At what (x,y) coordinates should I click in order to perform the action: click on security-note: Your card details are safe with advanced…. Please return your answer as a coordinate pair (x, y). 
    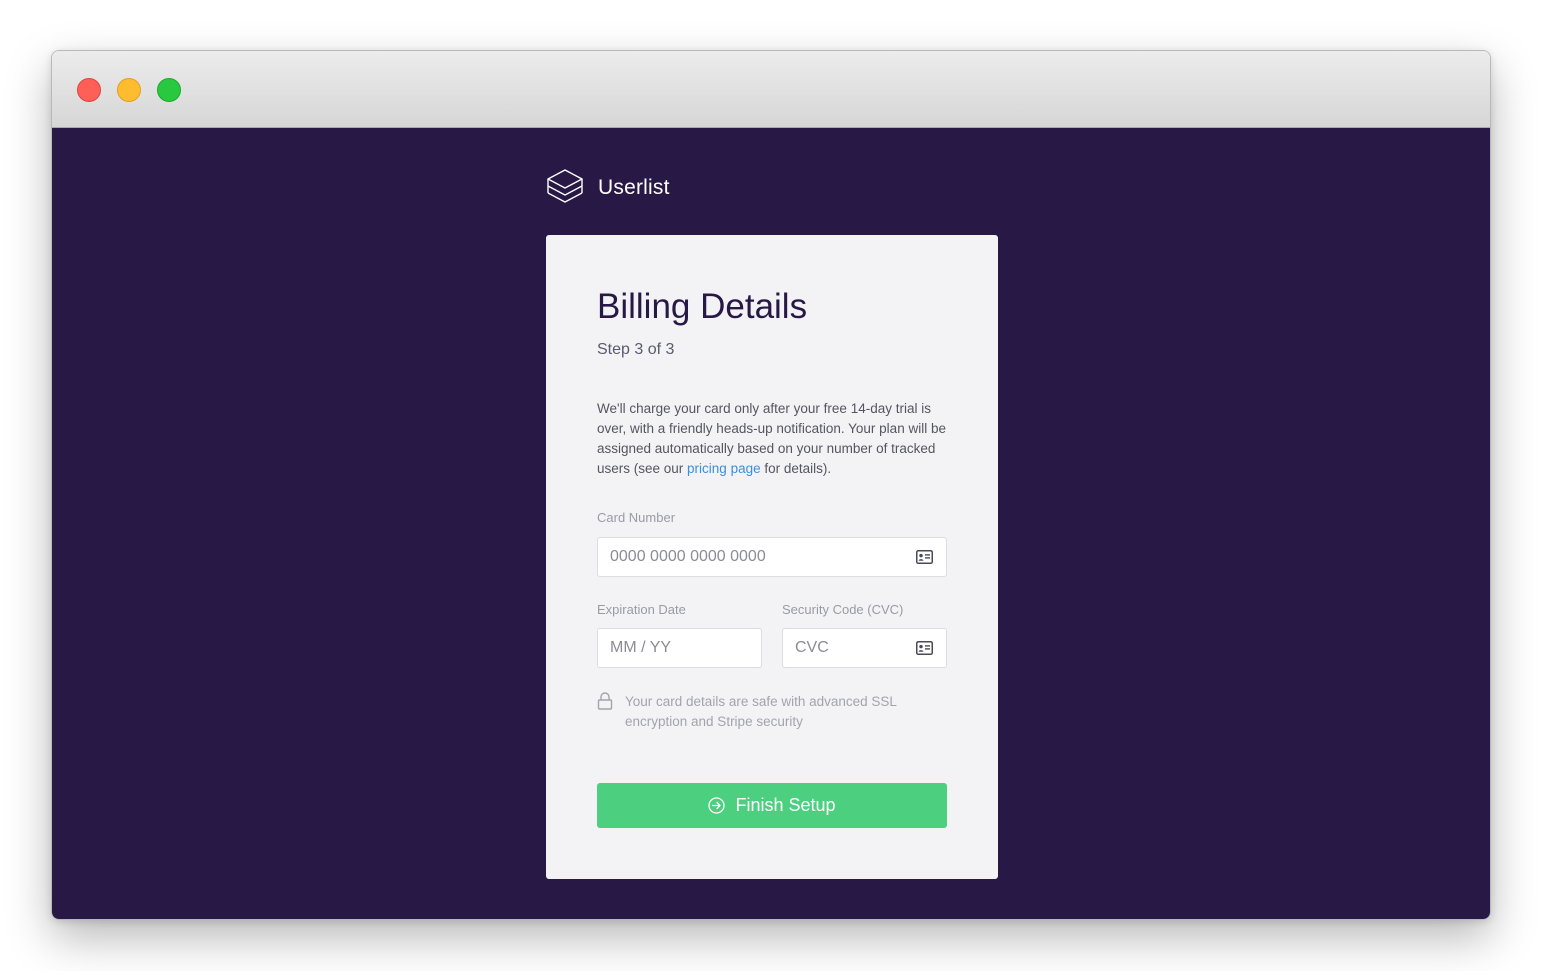
    Looking at the image, I should click on (762, 712).